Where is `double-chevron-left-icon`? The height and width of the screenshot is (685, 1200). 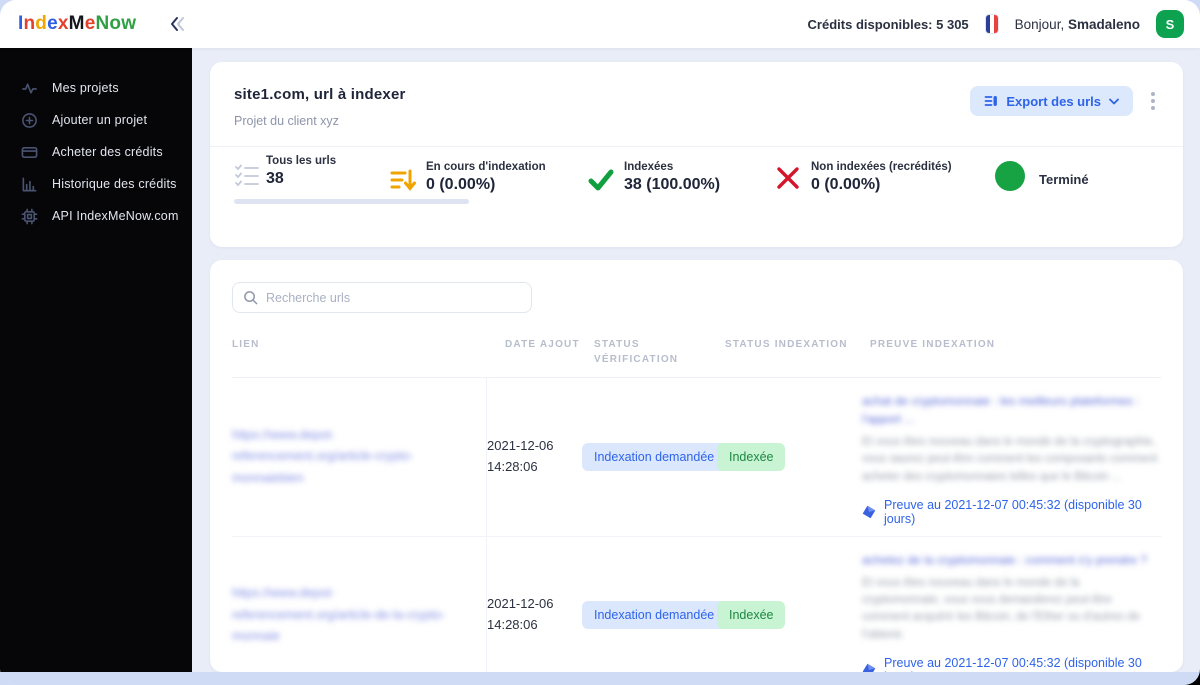 double-chevron-left-icon is located at coordinates (178, 24).